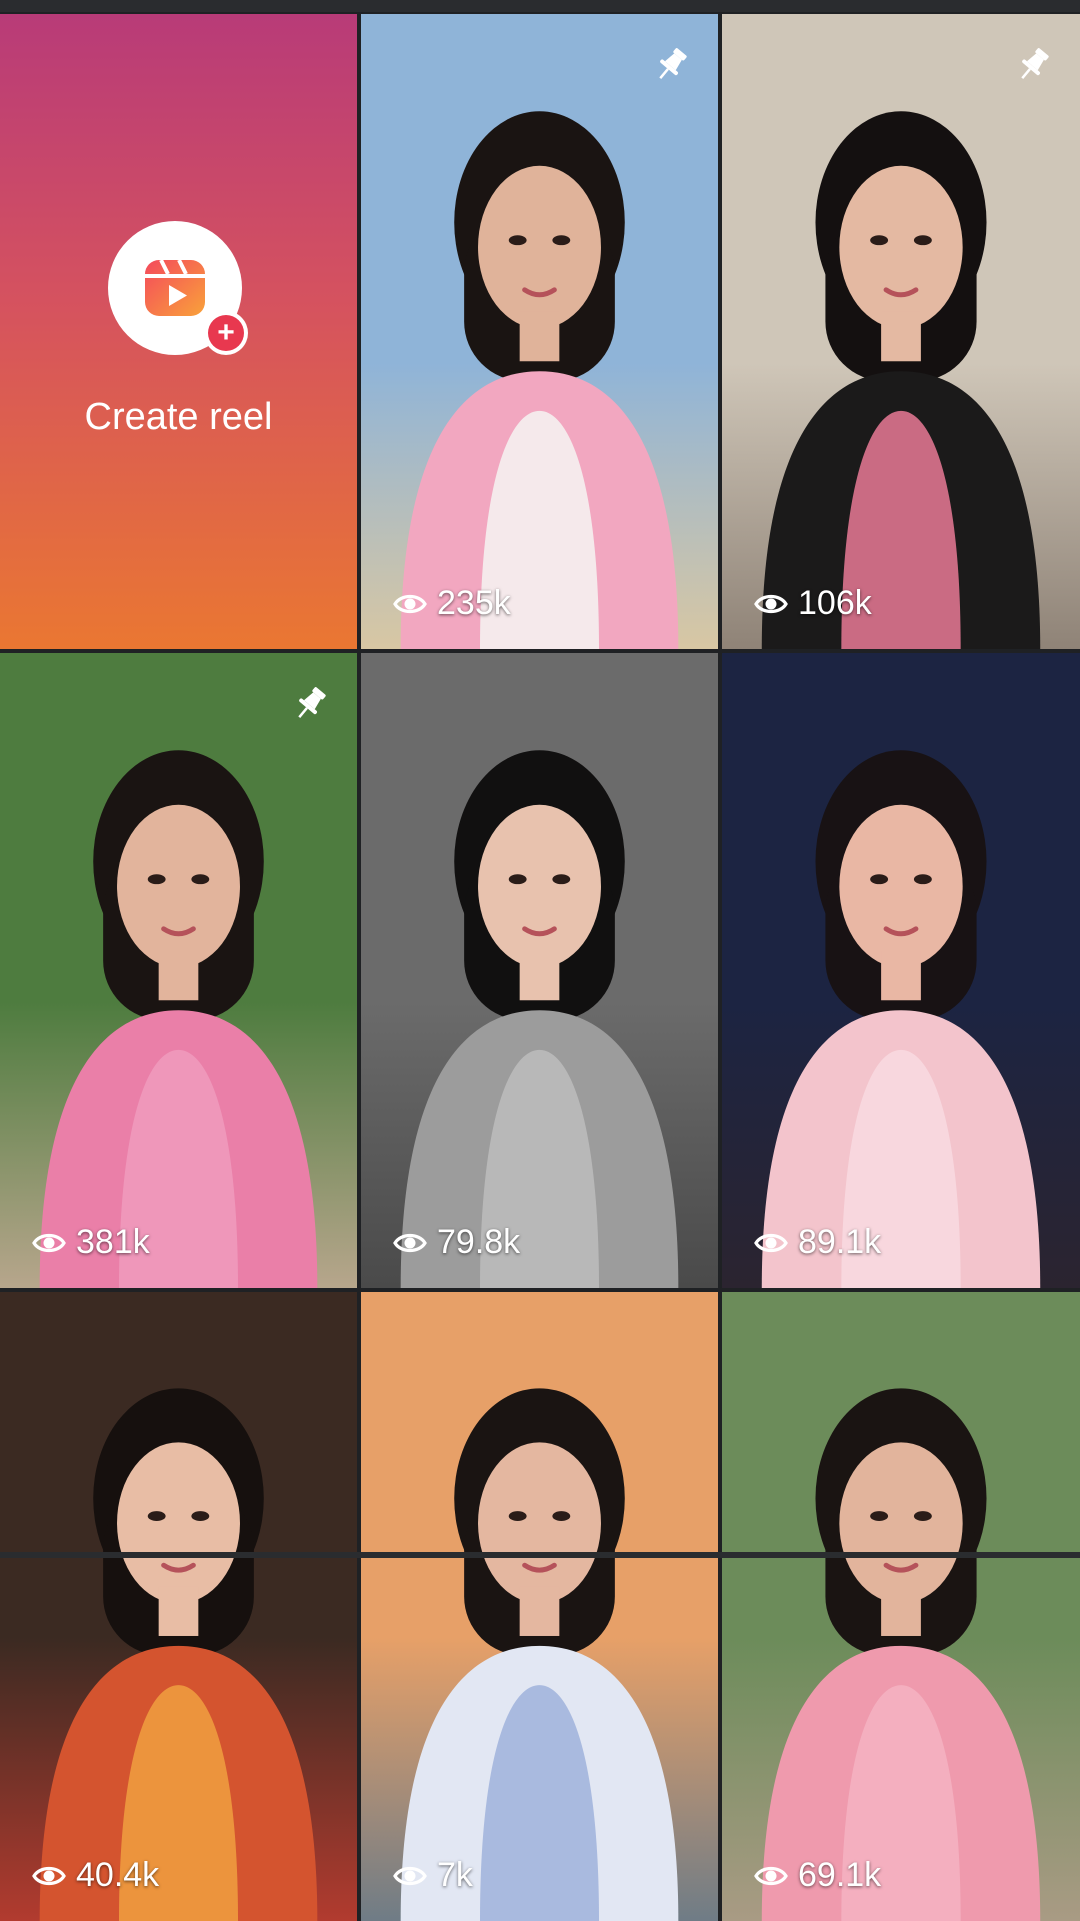 The height and width of the screenshot is (1921, 1080). Describe the element at coordinates (479, 1242) in the screenshot. I see `view-count-label: 79.8k` at that location.